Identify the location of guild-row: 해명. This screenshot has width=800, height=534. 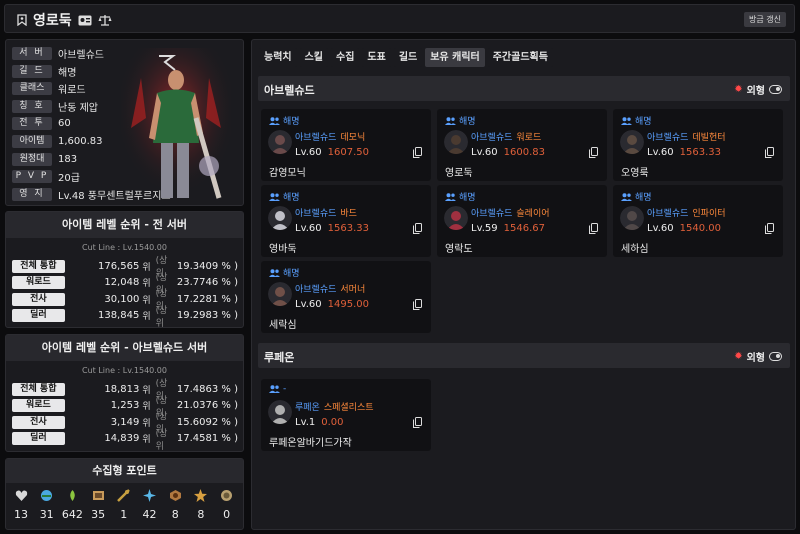
(460, 196).